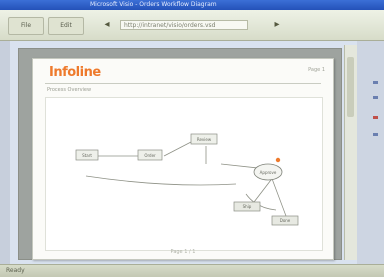  I want to click on back-arrow-icon: ◂, so click(107, 25).